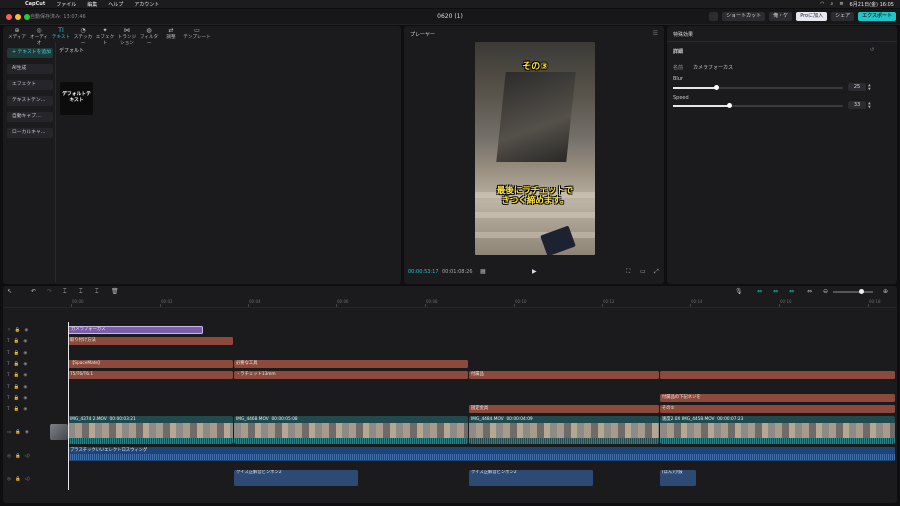  Describe the element at coordinates (351, 364) in the screenshot. I see `text-clip: 必要な工具` at that location.